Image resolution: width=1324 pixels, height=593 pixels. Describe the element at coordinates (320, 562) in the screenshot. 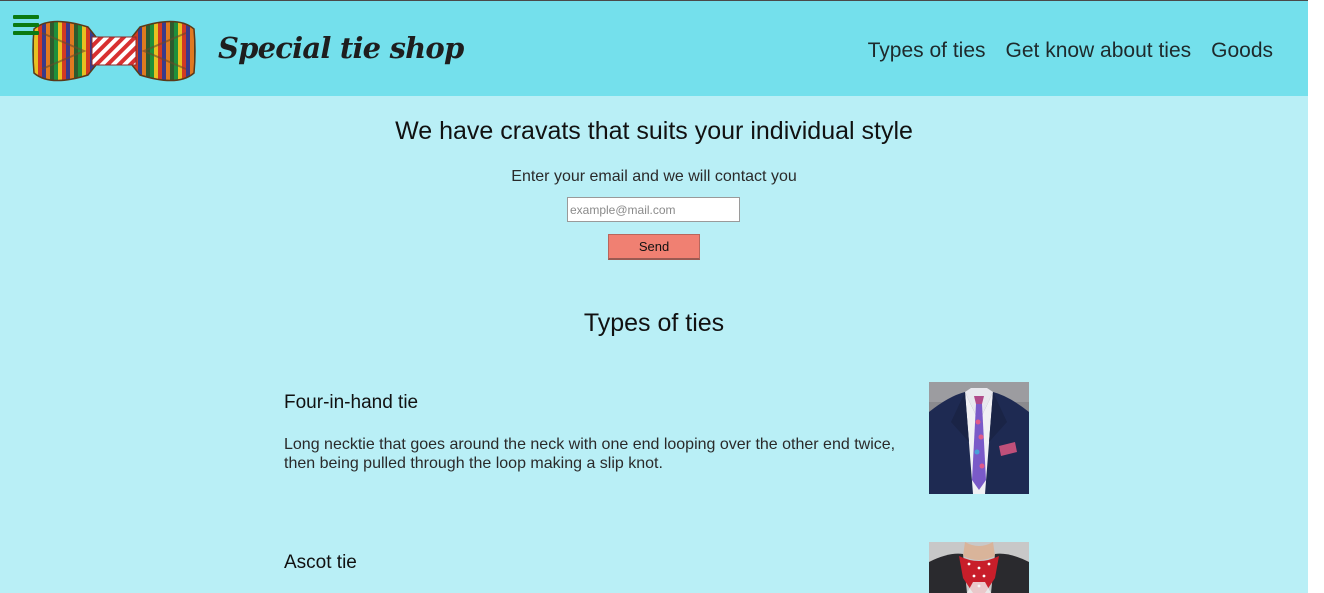

I see `tie-name: Ascot tie` at that location.